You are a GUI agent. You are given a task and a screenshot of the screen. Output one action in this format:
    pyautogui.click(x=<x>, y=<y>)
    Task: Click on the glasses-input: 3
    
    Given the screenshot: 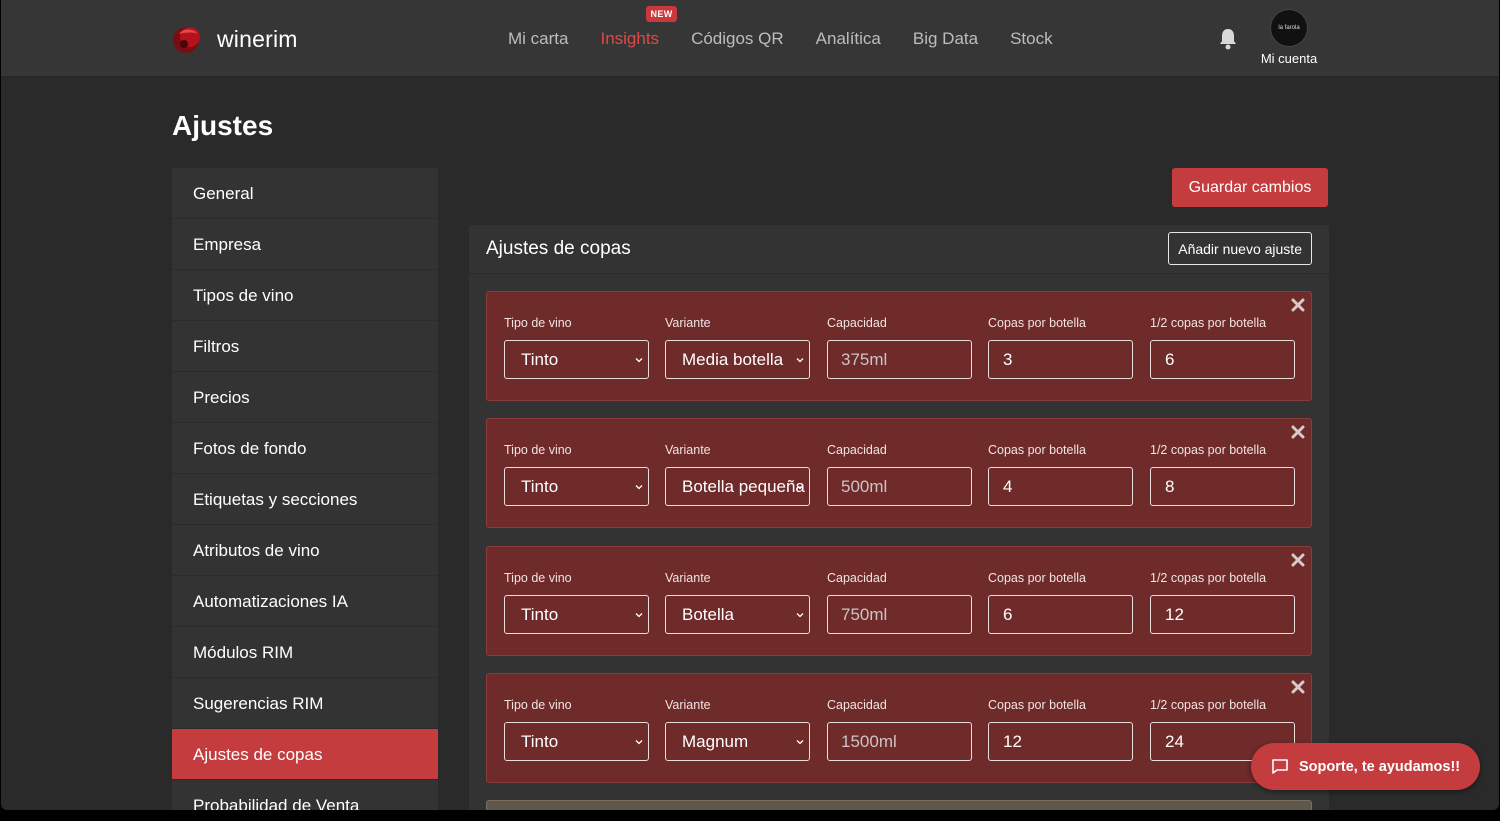 What is the action you would take?
    pyautogui.click(x=1060, y=359)
    